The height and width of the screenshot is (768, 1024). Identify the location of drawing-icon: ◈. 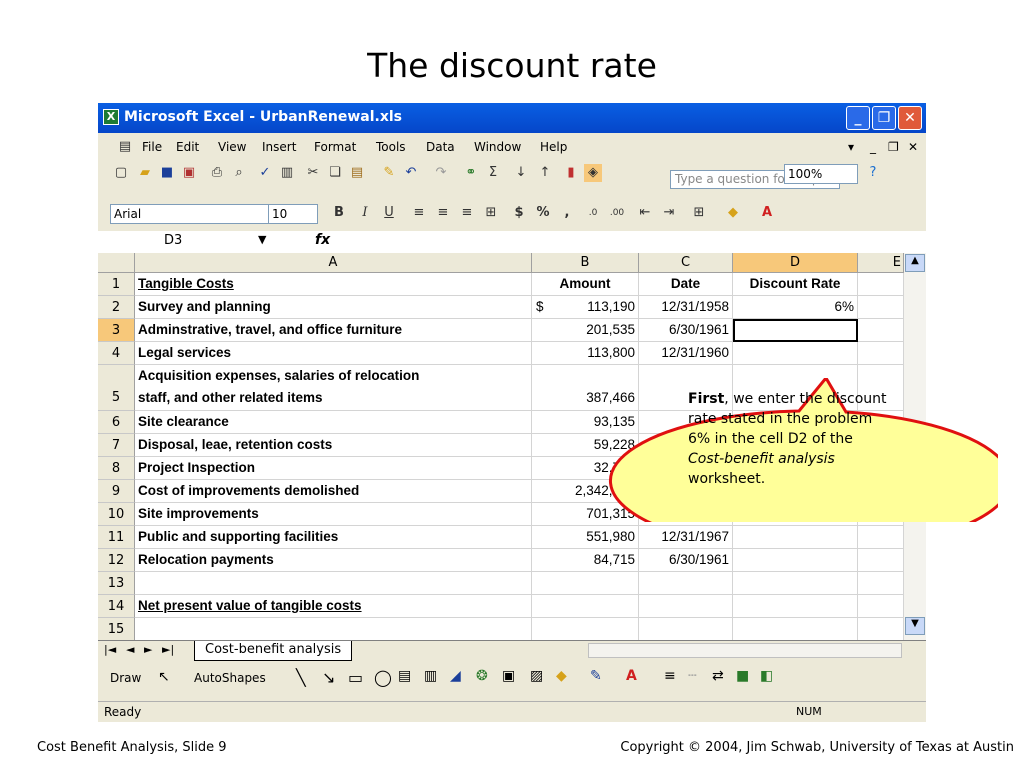
(593, 173).